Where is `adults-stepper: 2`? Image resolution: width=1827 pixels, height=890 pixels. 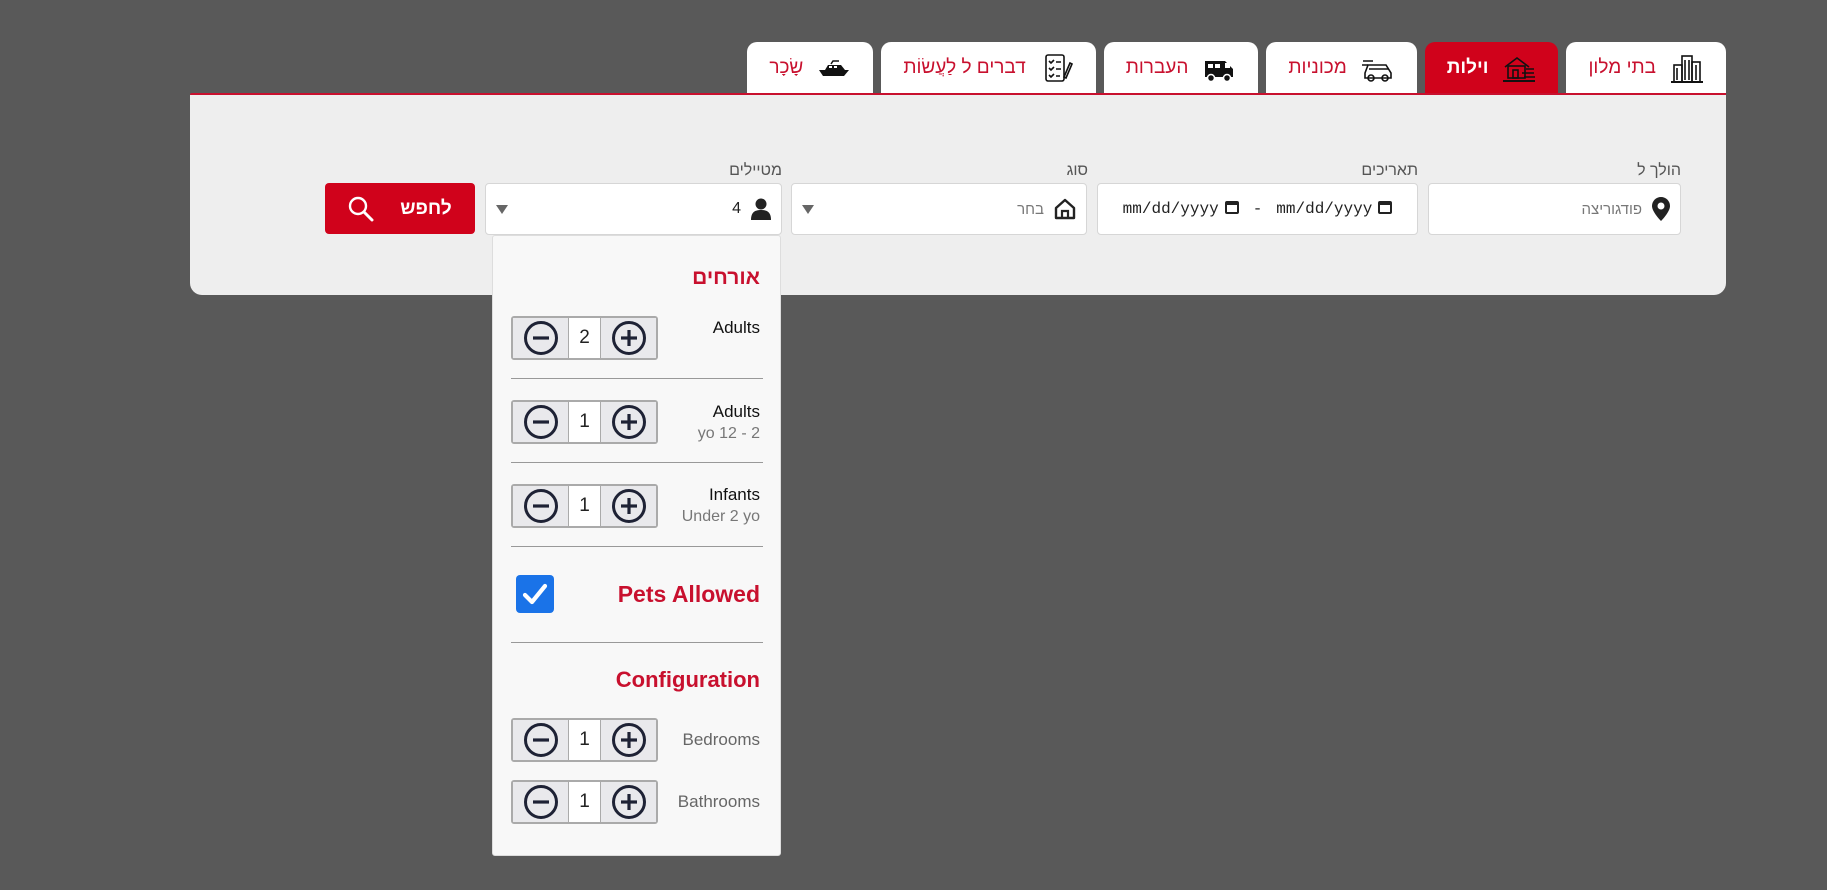 adults-stepper: 2 is located at coordinates (584, 338).